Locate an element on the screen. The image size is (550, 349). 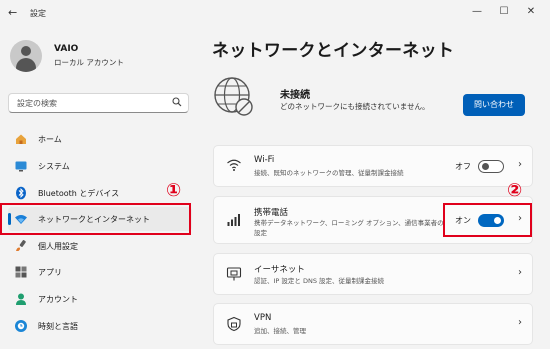
sidebar-item-system: システム is located at coordinates (100, 166).